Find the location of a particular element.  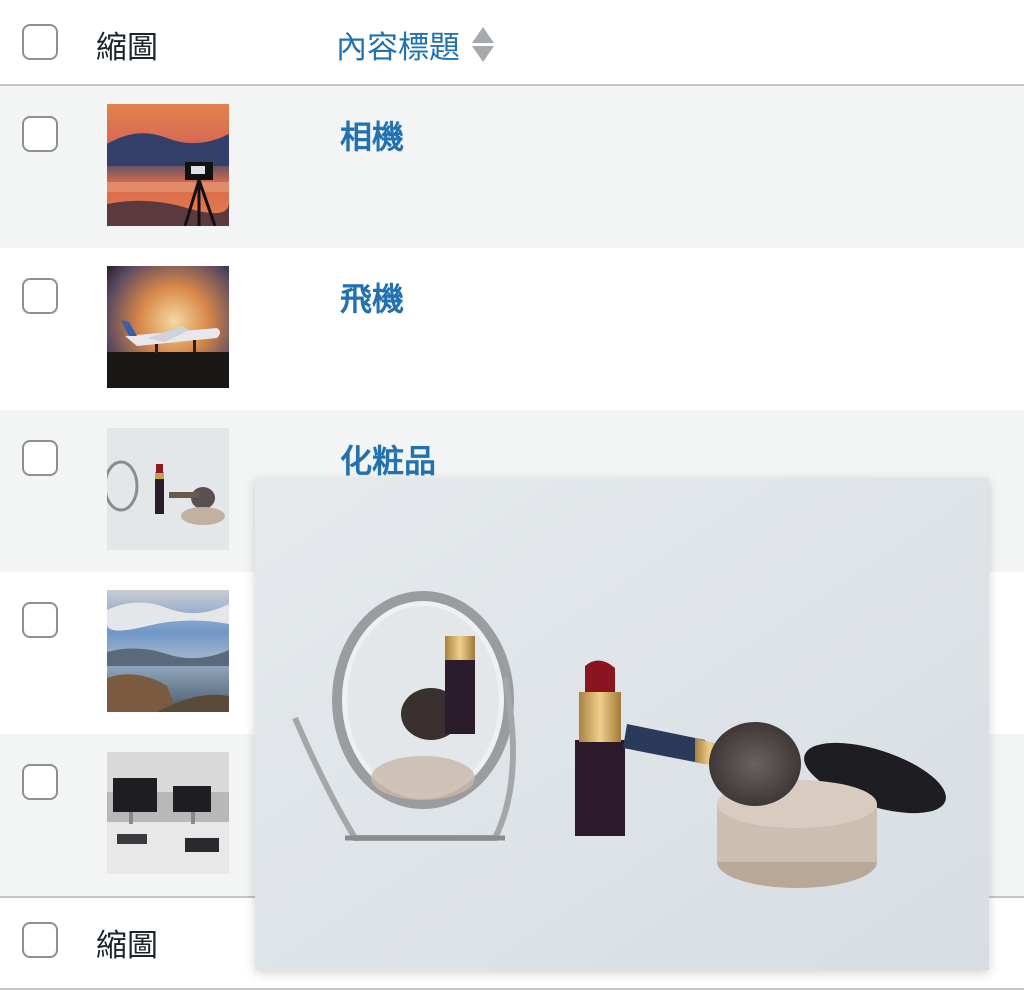

cosmetics-photo is located at coordinates (168, 489).